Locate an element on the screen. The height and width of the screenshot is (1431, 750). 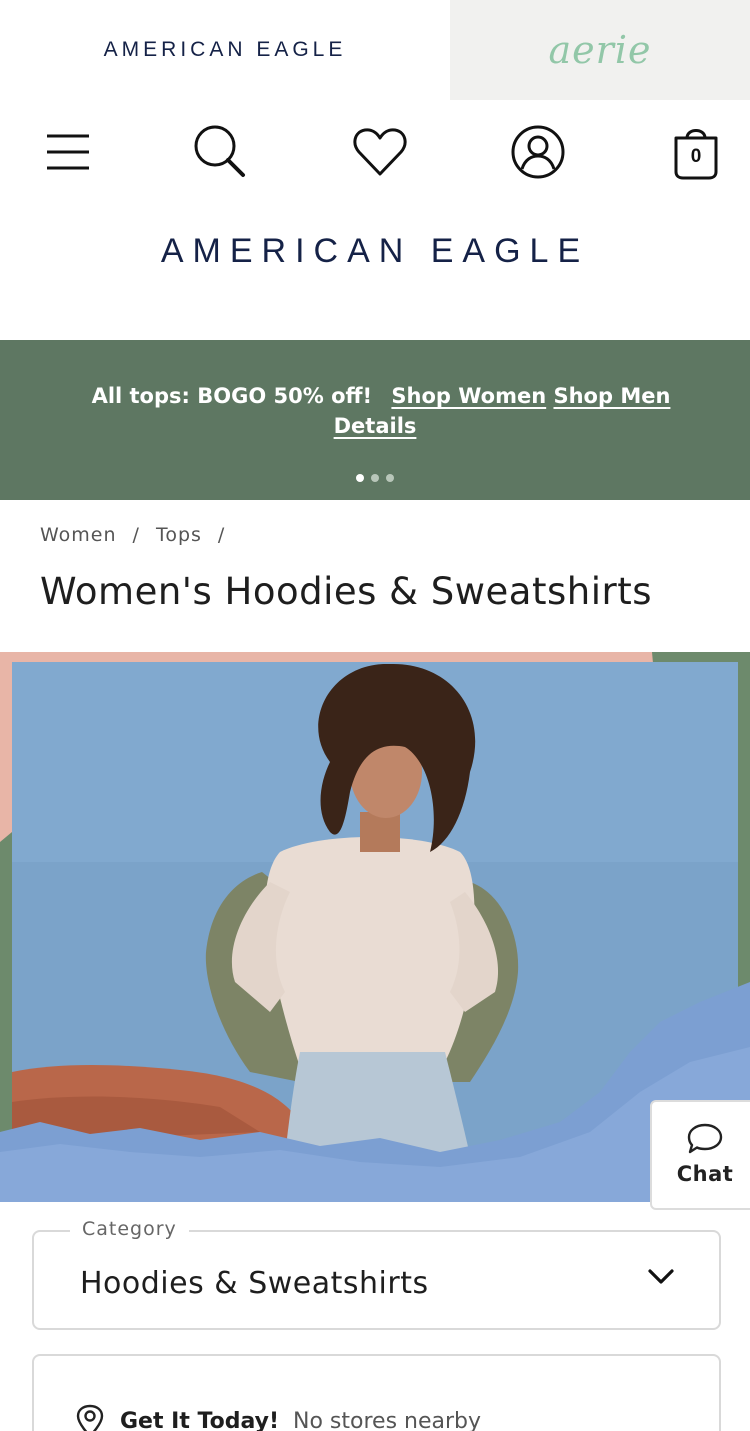
pickup-row: Get It Today! No stores nearby is located at coordinates (277, 1417).